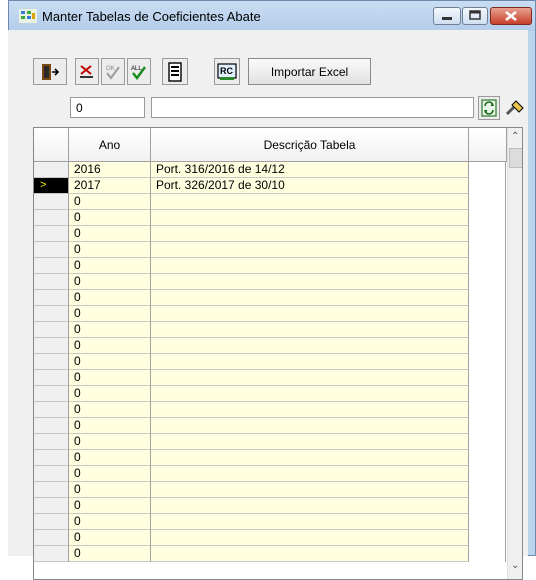 This screenshot has height=580, width=536. What do you see at coordinates (50, 71) in the screenshot?
I see `exit-button` at bounding box center [50, 71].